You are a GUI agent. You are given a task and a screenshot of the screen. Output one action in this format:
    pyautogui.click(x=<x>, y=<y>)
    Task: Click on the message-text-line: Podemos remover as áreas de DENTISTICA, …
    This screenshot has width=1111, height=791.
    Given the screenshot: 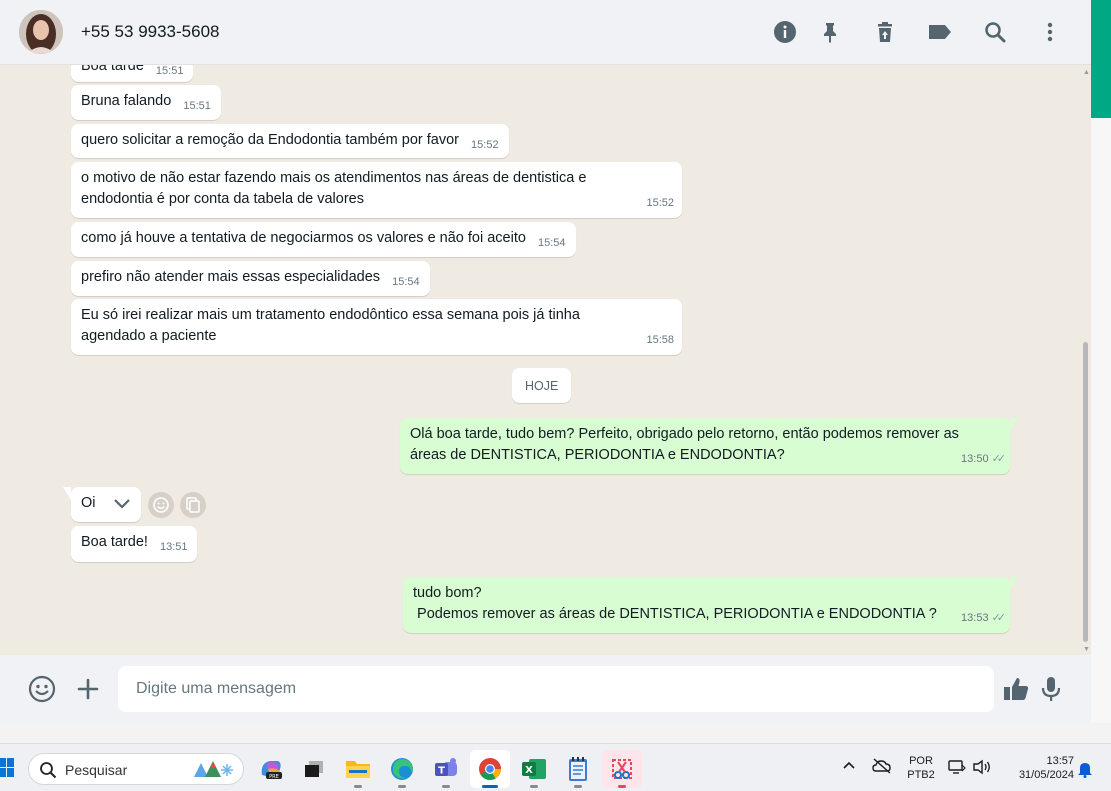 What is the action you would take?
    pyautogui.click(x=675, y=614)
    